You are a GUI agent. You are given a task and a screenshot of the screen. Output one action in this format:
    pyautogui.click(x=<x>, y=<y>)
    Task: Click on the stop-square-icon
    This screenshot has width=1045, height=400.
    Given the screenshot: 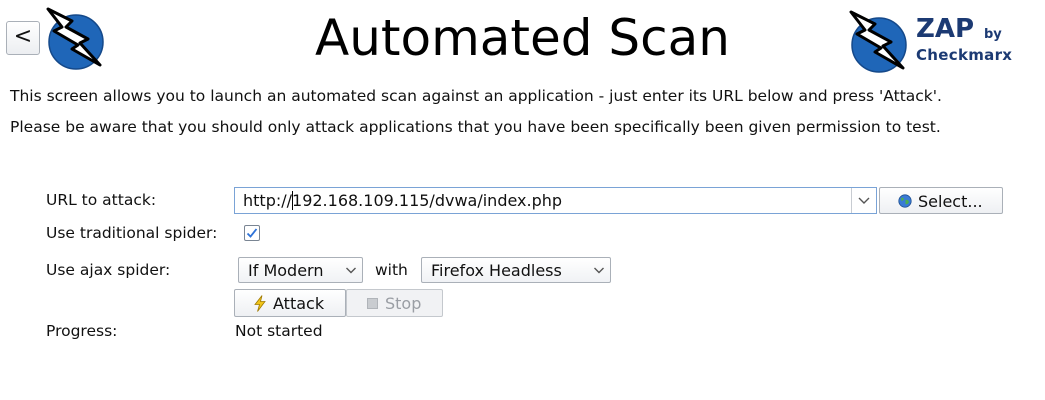 What is the action you would take?
    pyautogui.click(x=372, y=303)
    